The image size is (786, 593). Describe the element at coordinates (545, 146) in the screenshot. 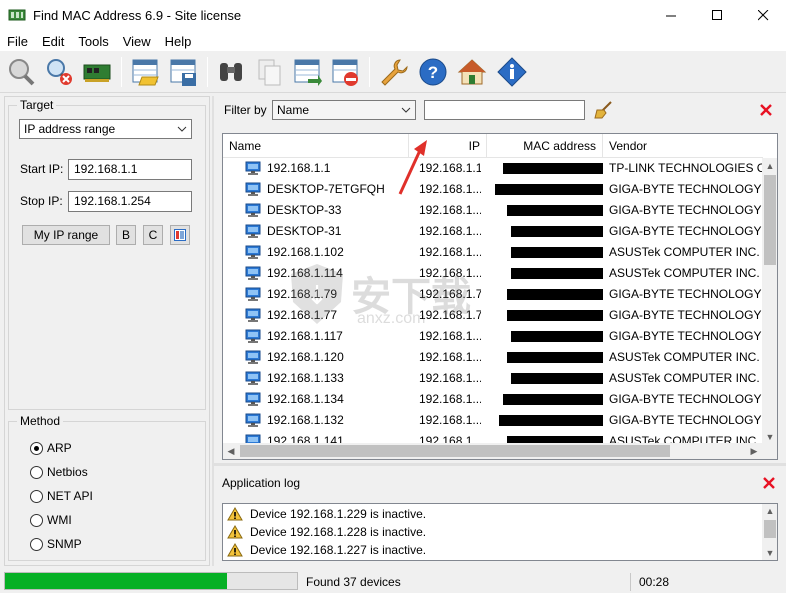

I see `column-mac: MAC address` at that location.